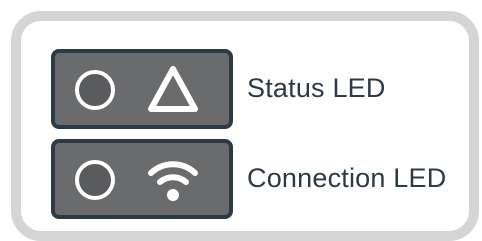 Image resolution: width=482 pixels, height=241 pixels. What do you see at coordinates (316, 88) in the screenshot?
I see `status-led-label: Status LED` at bounding box center [316, 88].